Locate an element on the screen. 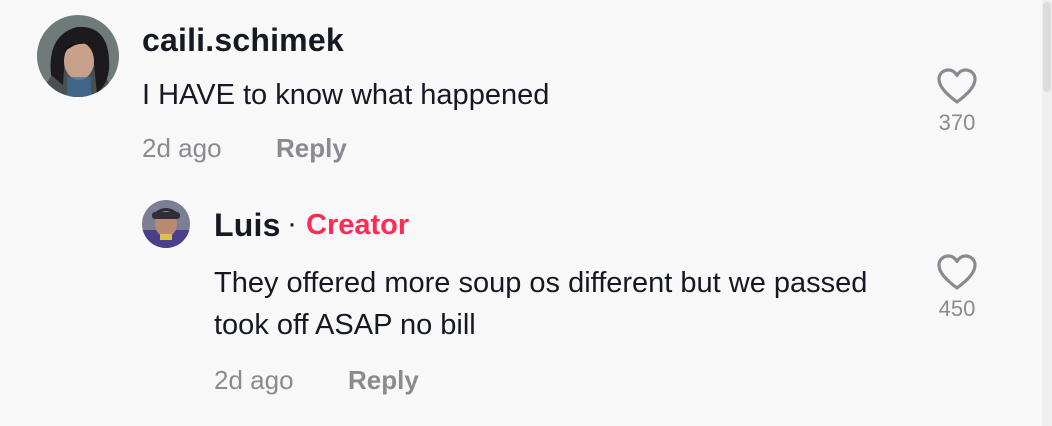 This screenshot has height=426, width=1052. avatar-luis is located at coordinates (166, 224).